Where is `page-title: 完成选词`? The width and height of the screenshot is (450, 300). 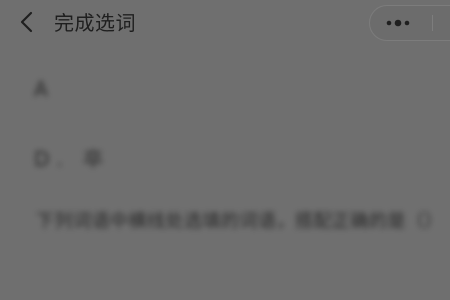 page-title: 完成选词 is located at coordinates (95, 23).